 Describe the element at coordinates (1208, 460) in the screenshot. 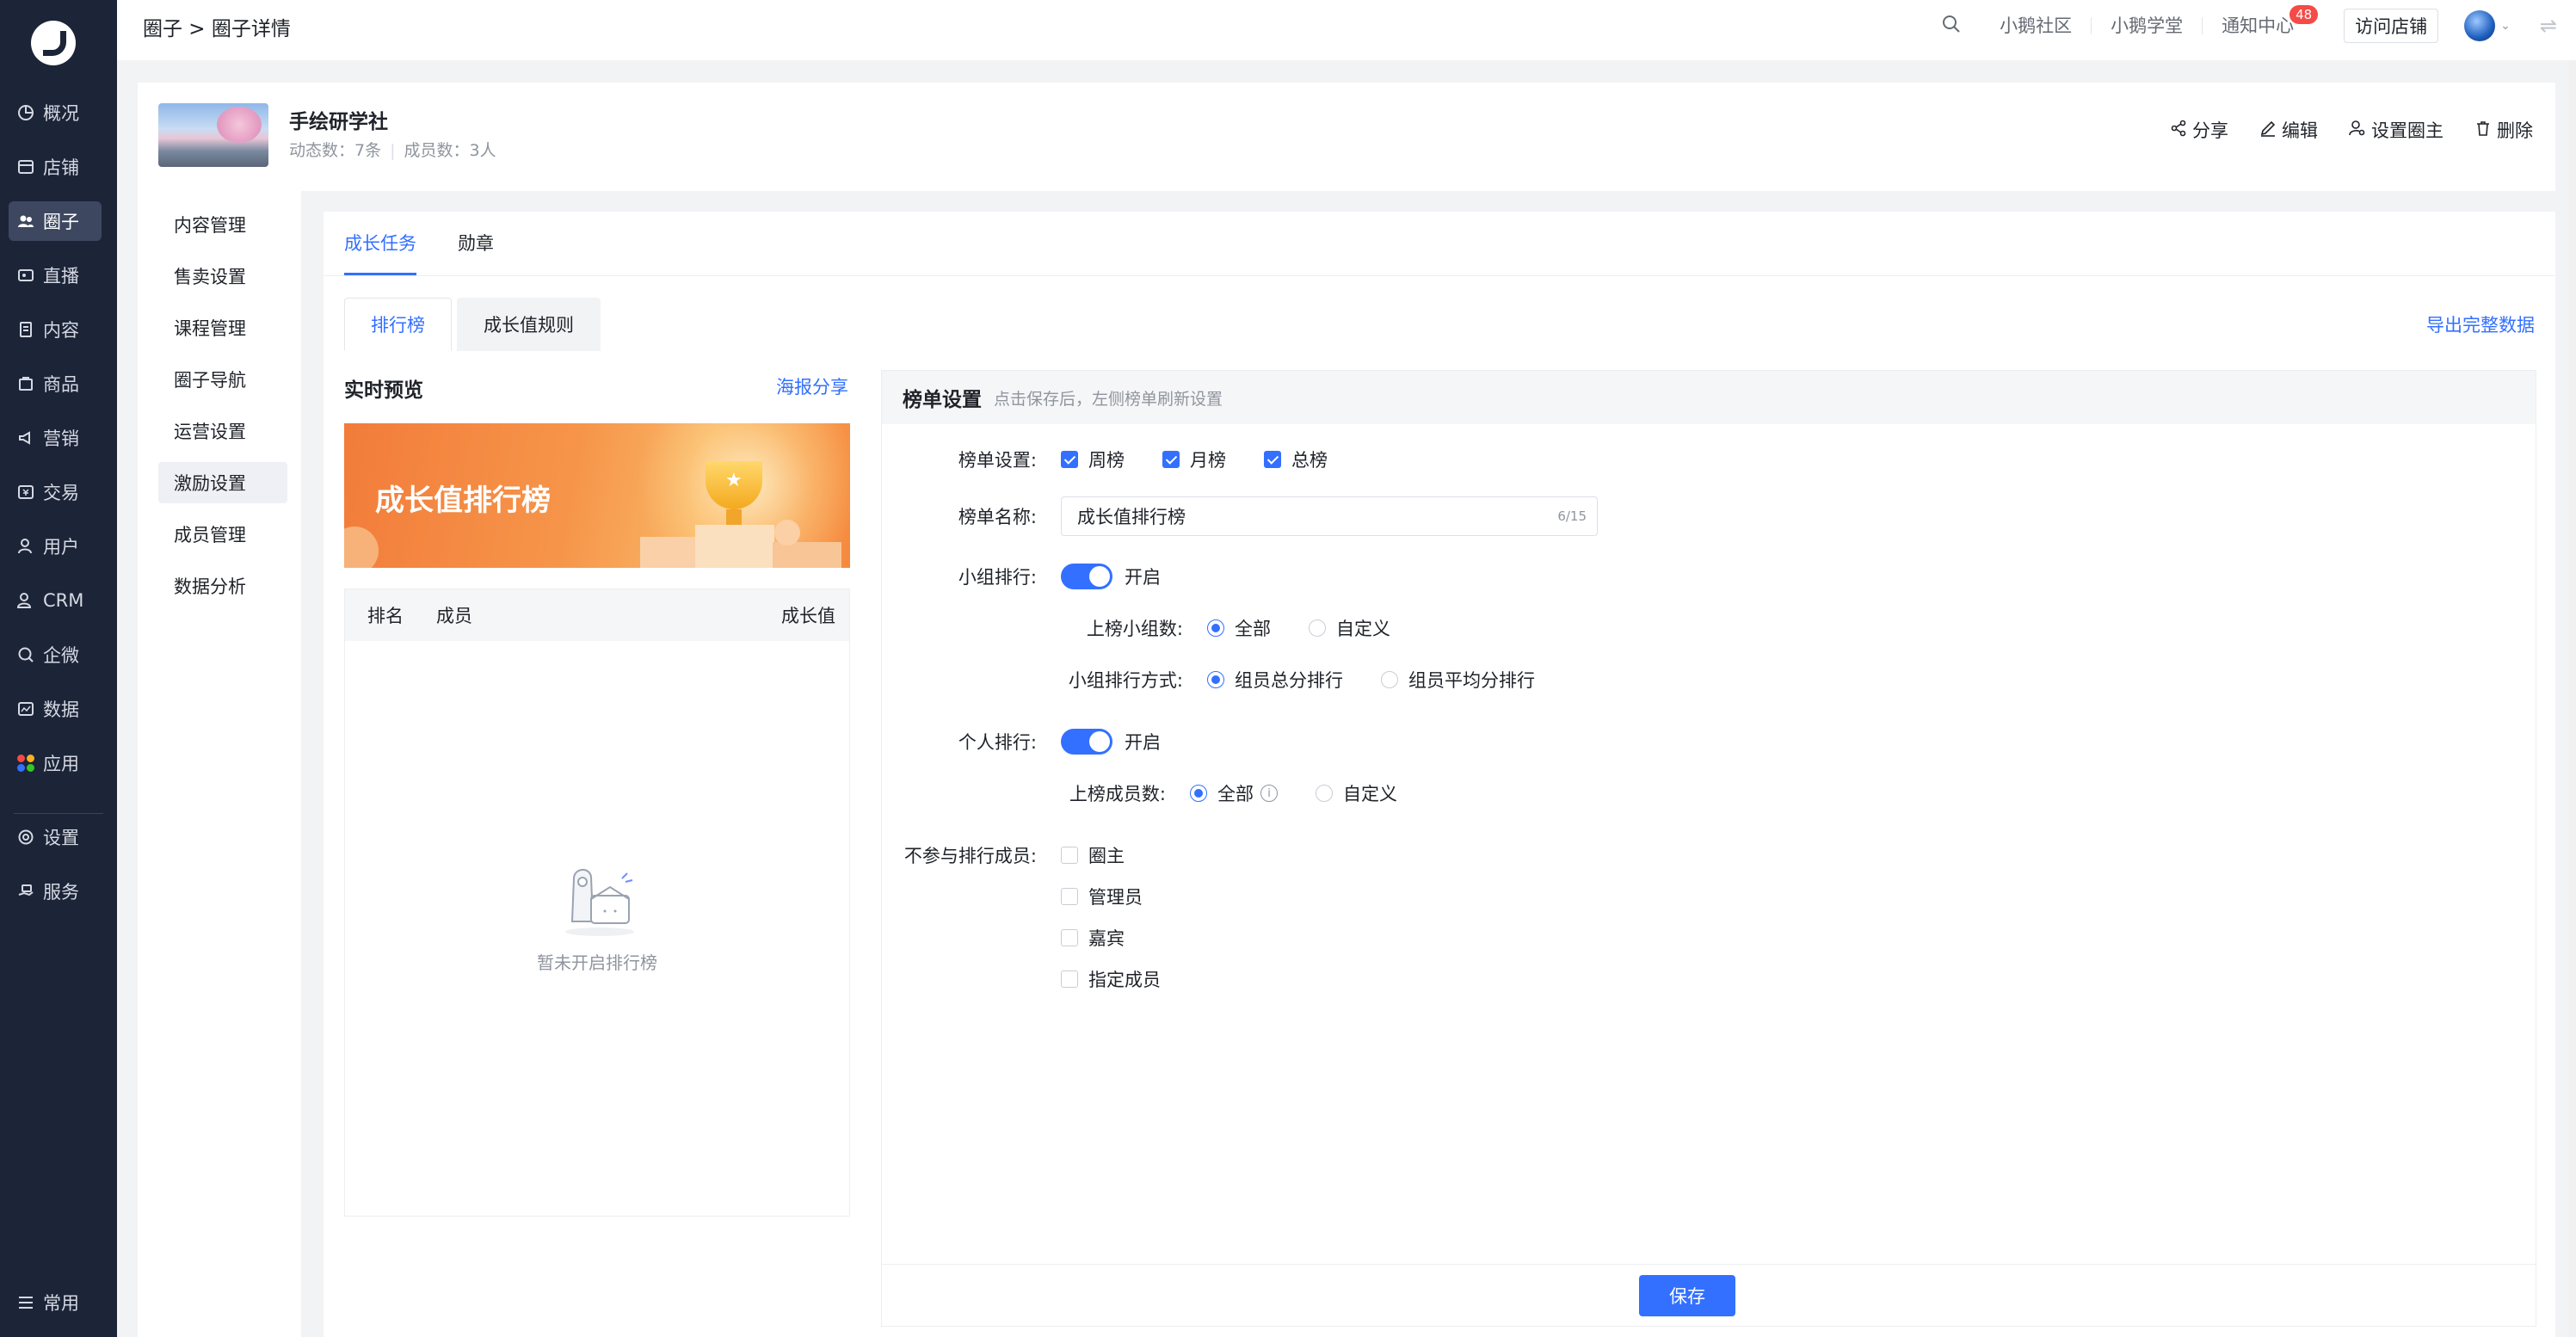

I see `option-label: 月榜` at that location.